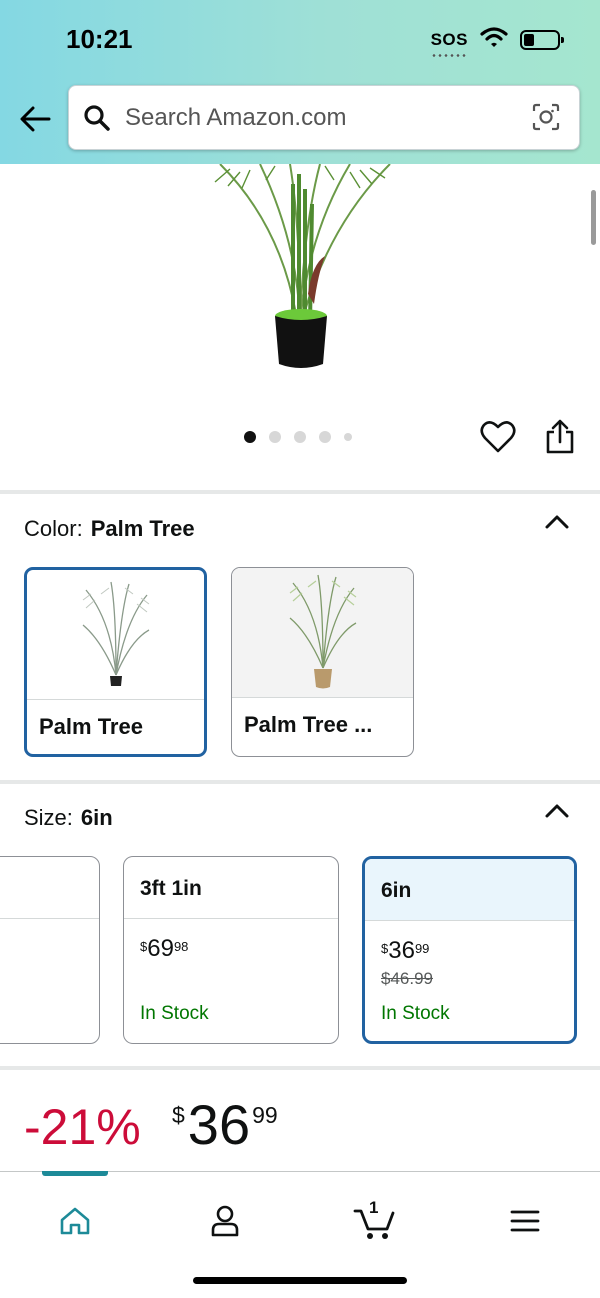  What do you see at coordinates (542, 39) in the screenshot?
I see `battery-icon` at bounding box center [542, 39].